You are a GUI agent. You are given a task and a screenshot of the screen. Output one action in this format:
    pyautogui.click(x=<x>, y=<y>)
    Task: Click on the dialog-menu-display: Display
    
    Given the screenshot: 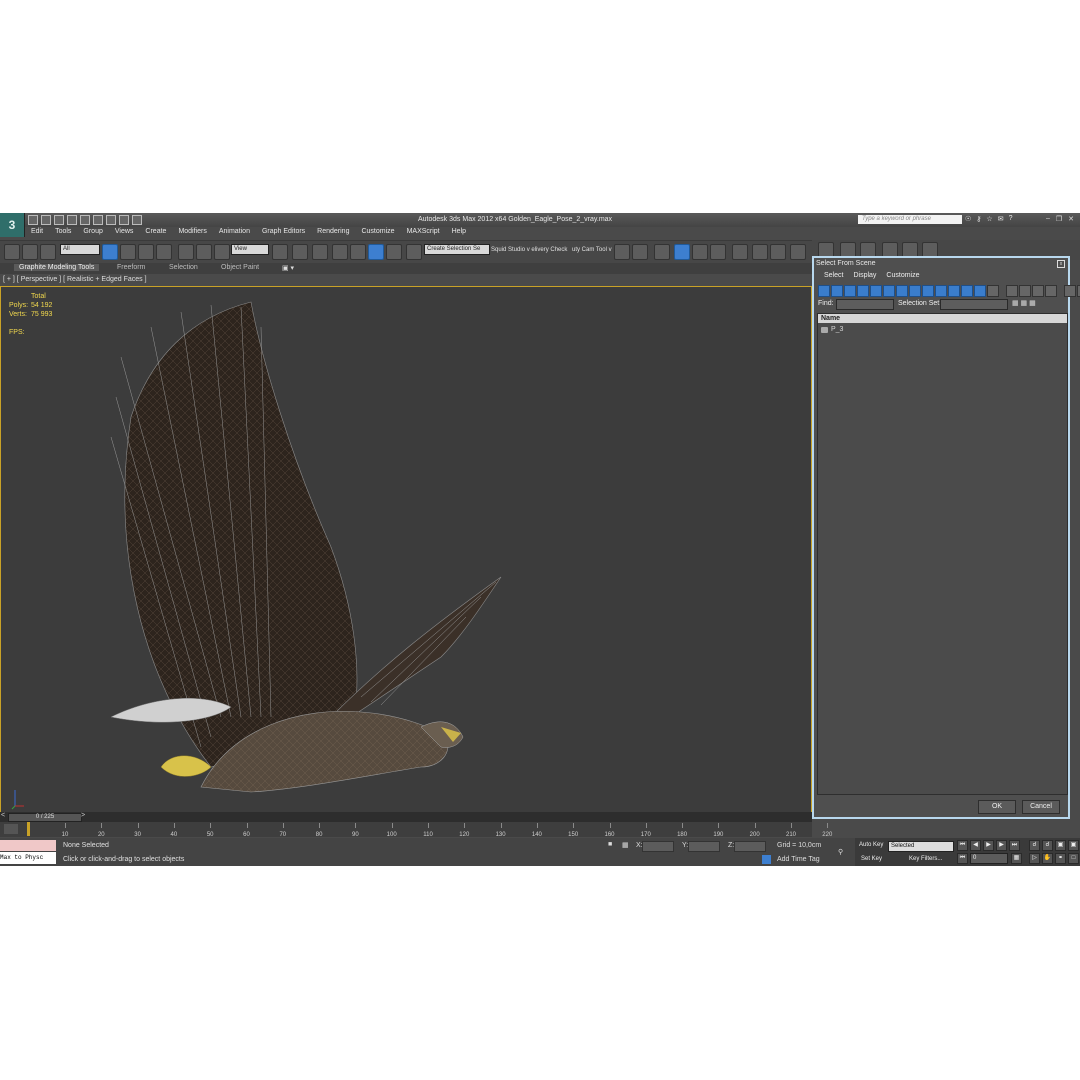 What is the action you would take?
    pyautogui.click(x=864, y=275)
    